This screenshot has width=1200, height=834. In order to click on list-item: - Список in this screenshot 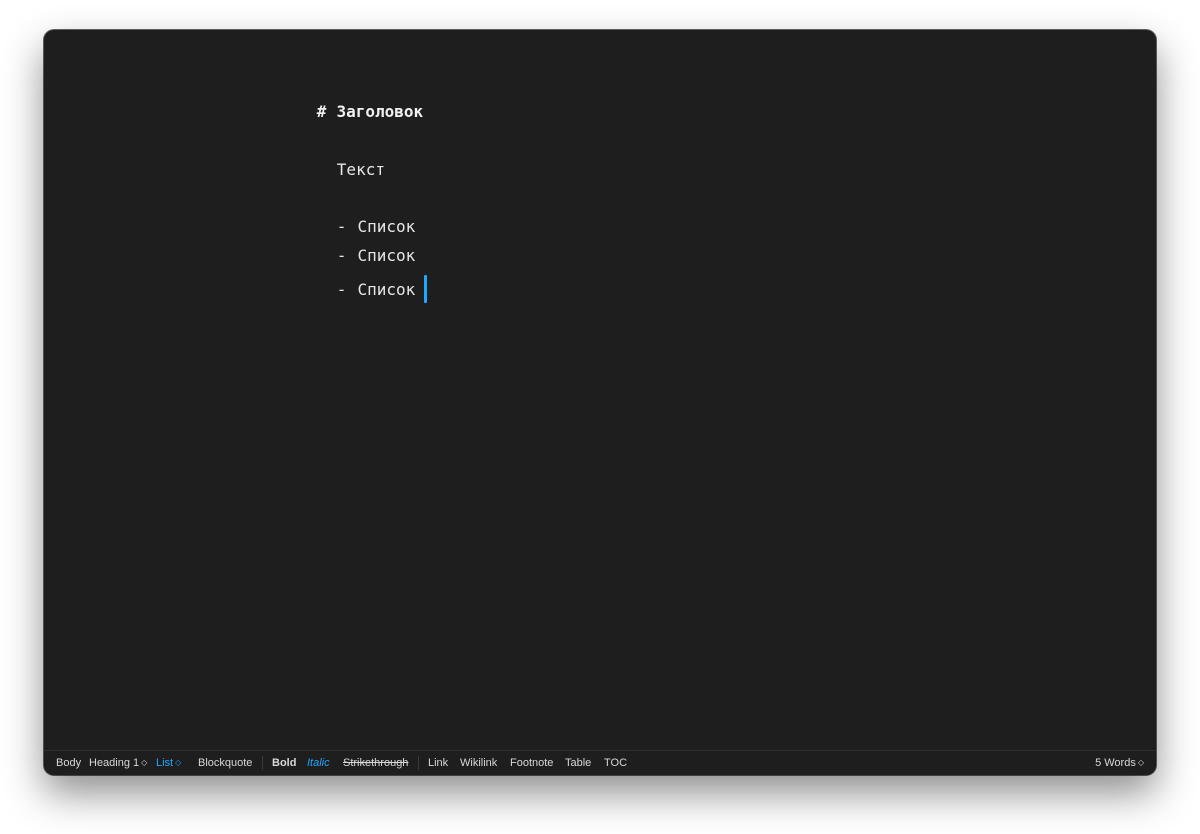, I will do `click(353, 289)`.